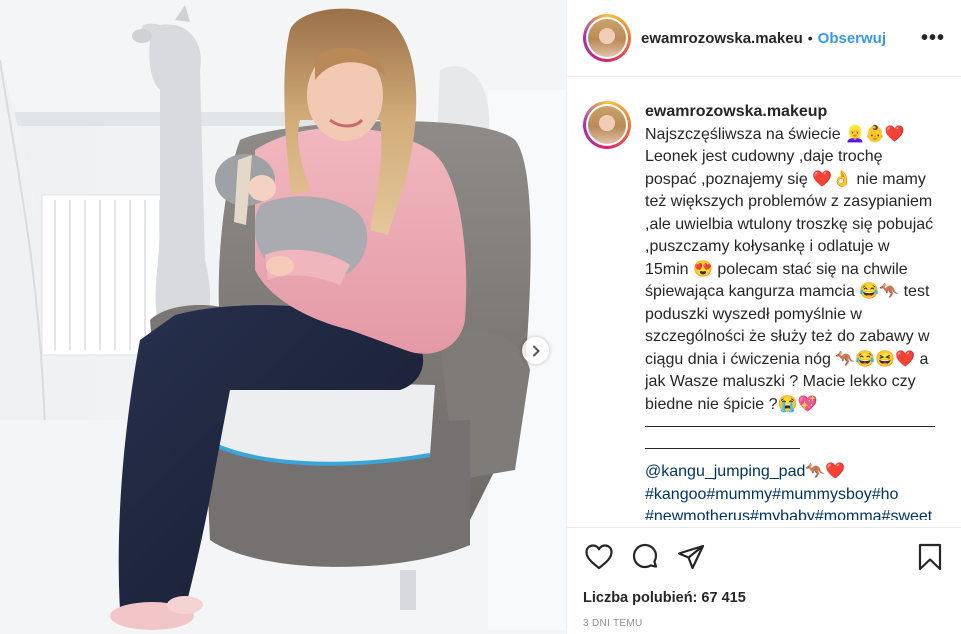 The width and height of the screenshot is (961, 634). What do you see at coordinates (790, 112) in the screenshot?
I see `caption-username: ewamrozowska.makeup` at bounding box center [790, 112].